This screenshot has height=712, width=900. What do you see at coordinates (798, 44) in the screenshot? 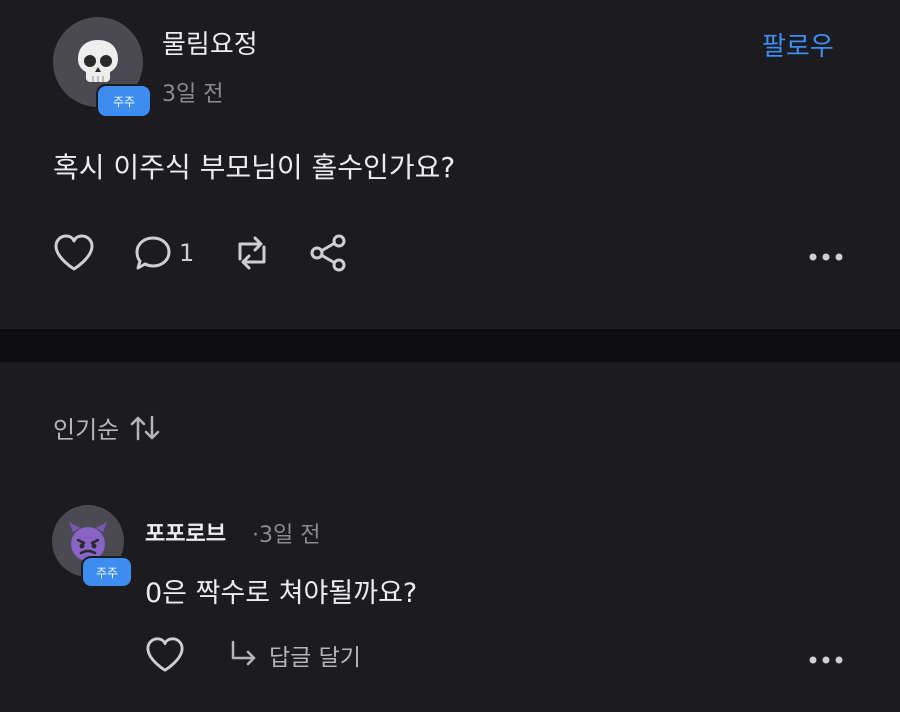
I see `follow-button: 팔로우` at bounding box center [798, 44].